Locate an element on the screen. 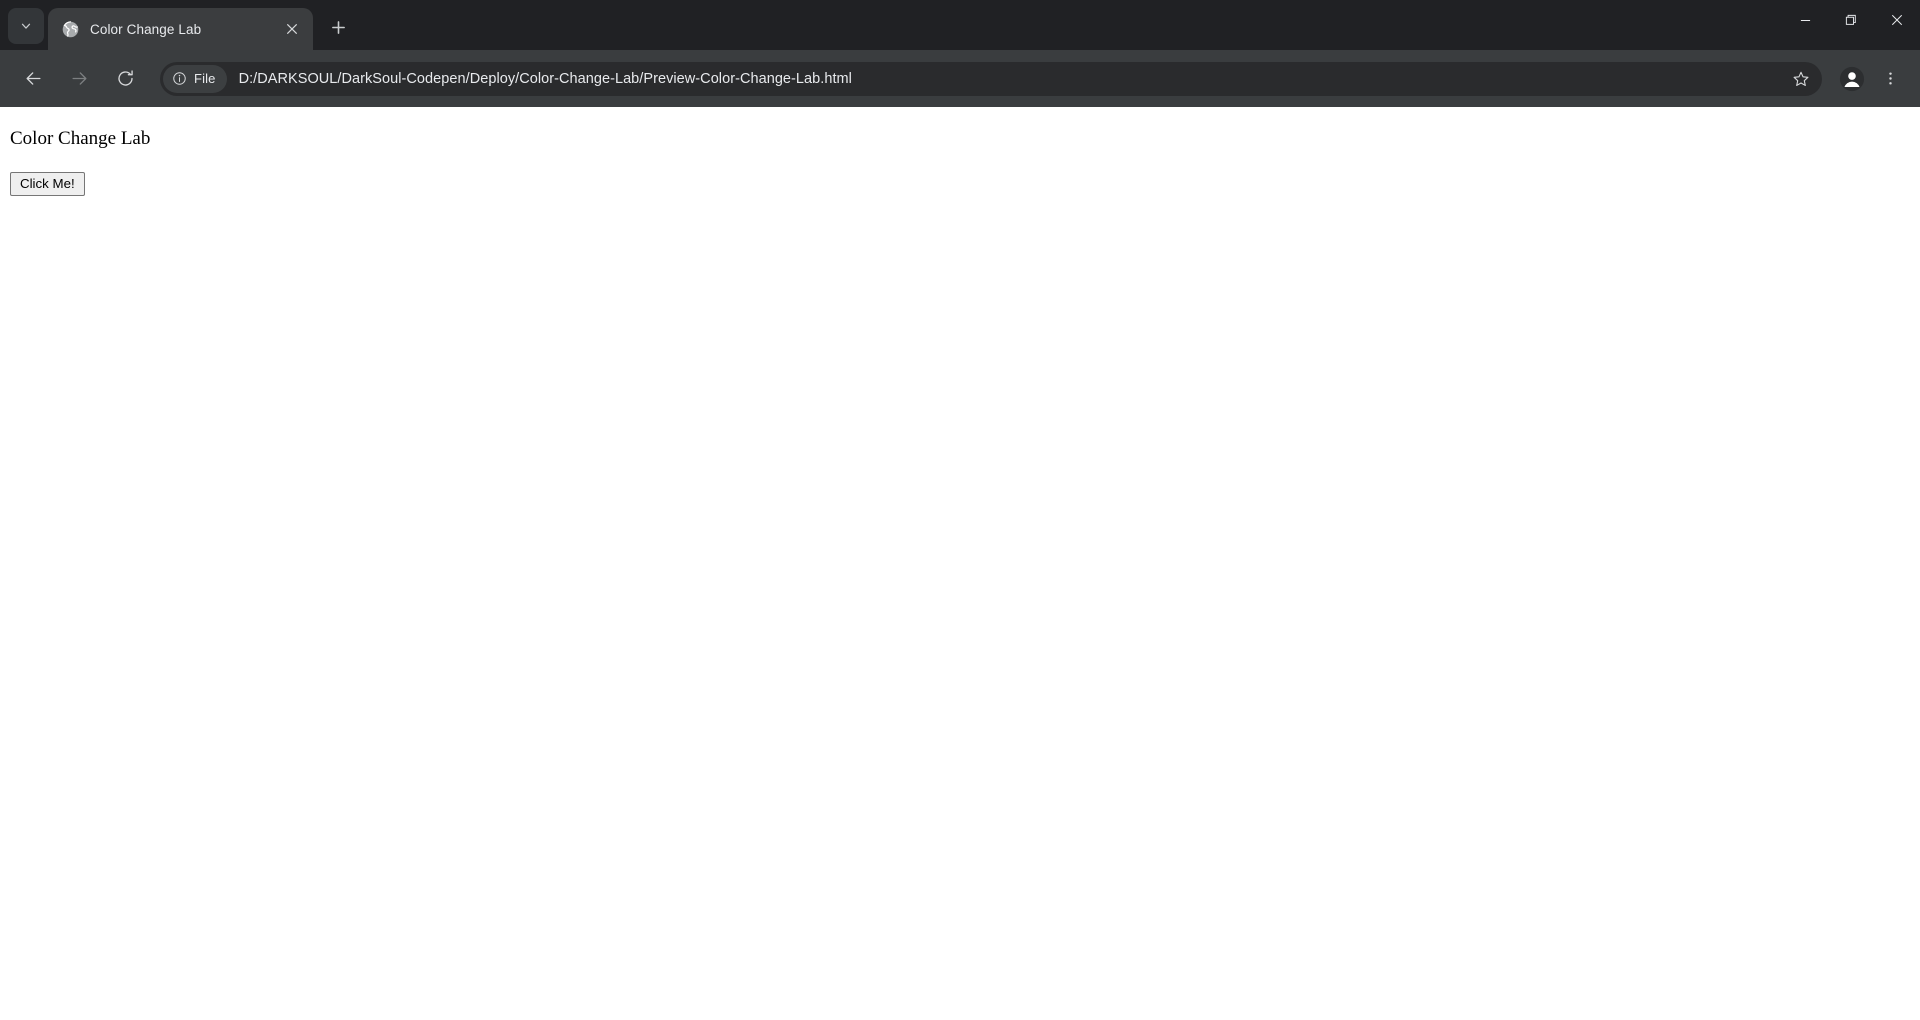 Image resolution: width=1920 pixels, height=1020 pixels. three-dot-menu-icon is located at coordinates (1890, 78).